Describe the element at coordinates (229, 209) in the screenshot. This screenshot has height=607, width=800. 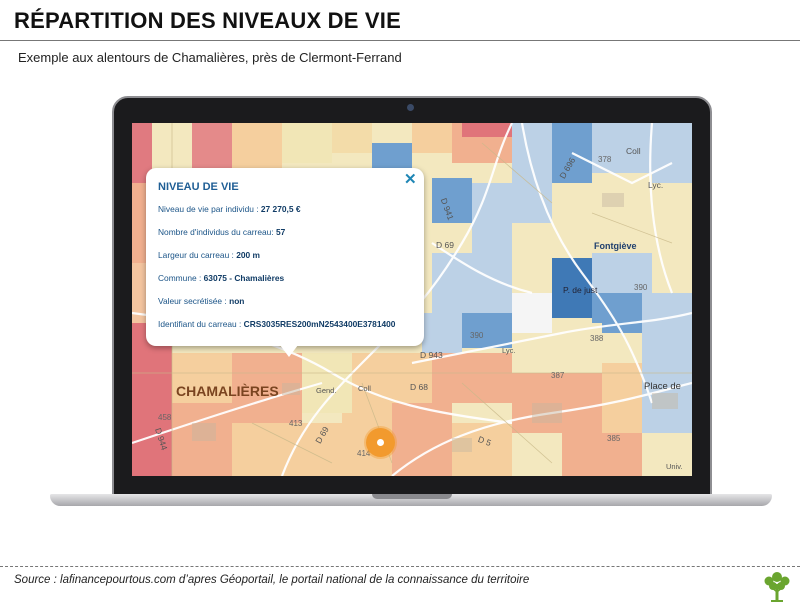
I see `popup-row-niveau: Niveau de vie par individu : 27 270,5 €` at that location.